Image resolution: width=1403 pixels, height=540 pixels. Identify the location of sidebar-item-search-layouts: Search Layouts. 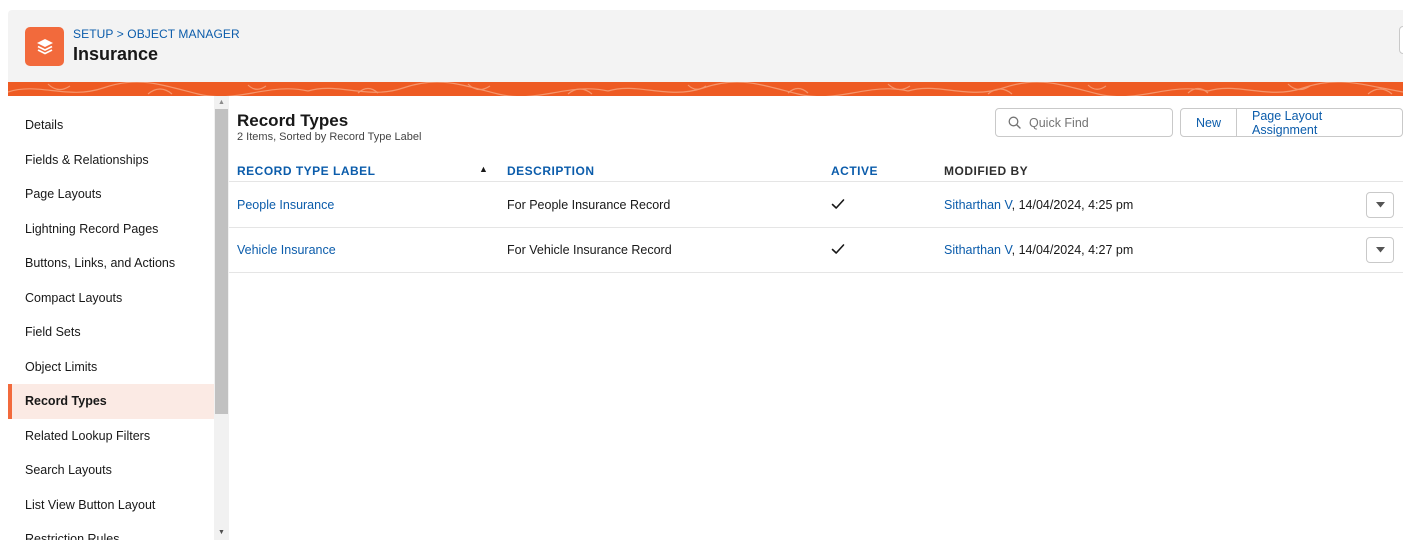
(111, 470).